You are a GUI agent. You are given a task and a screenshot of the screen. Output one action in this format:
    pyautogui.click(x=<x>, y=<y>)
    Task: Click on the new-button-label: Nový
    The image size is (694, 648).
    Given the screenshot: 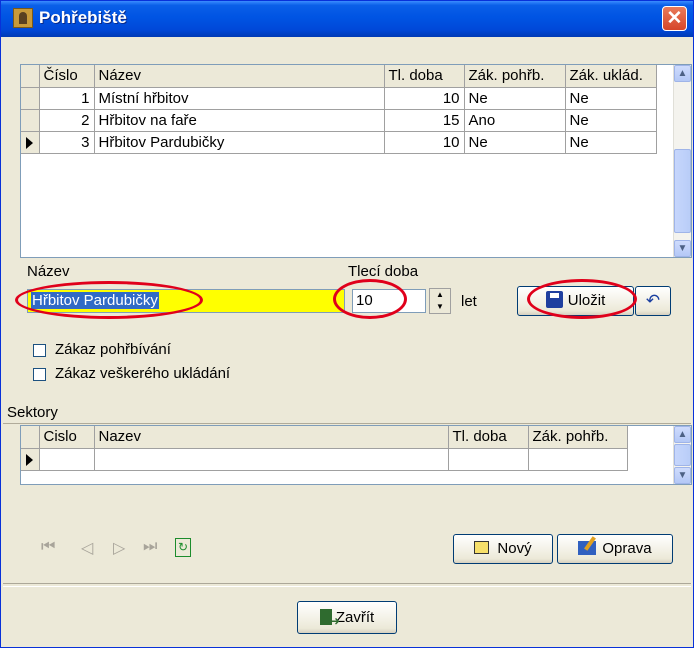 What is the action you would take?
    pyautogui.click(x=514, y=548)
    